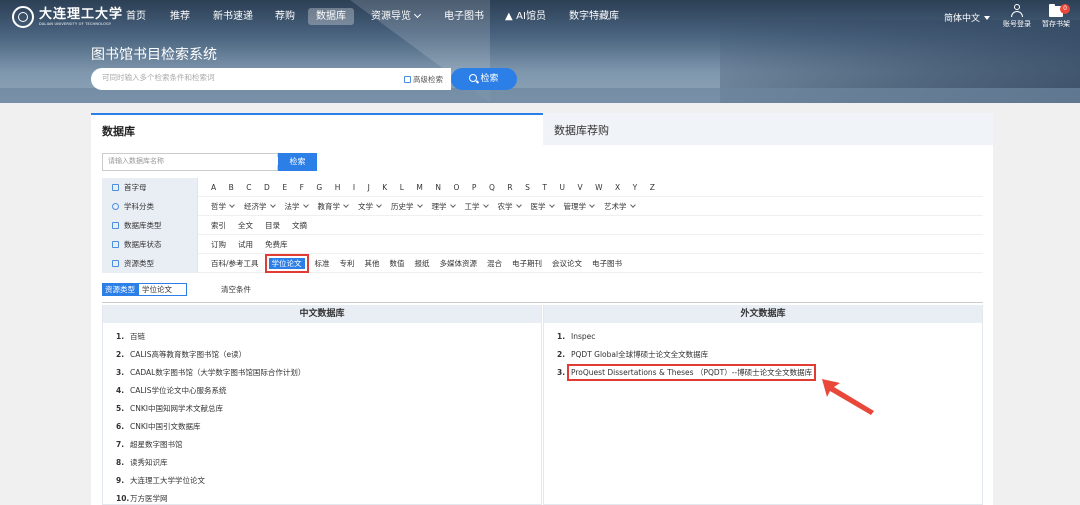 This screenshot has width=1080, height=505. What do you see at coordinates (372, 263) in the screenshot?
I see `resource-type-option: 其他` at bounding box center [372, 263].